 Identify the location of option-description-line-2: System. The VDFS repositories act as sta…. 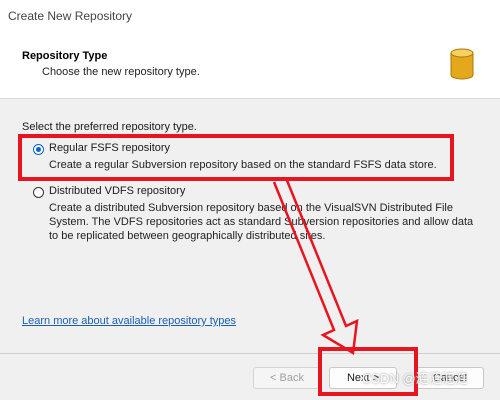
(261, 222).